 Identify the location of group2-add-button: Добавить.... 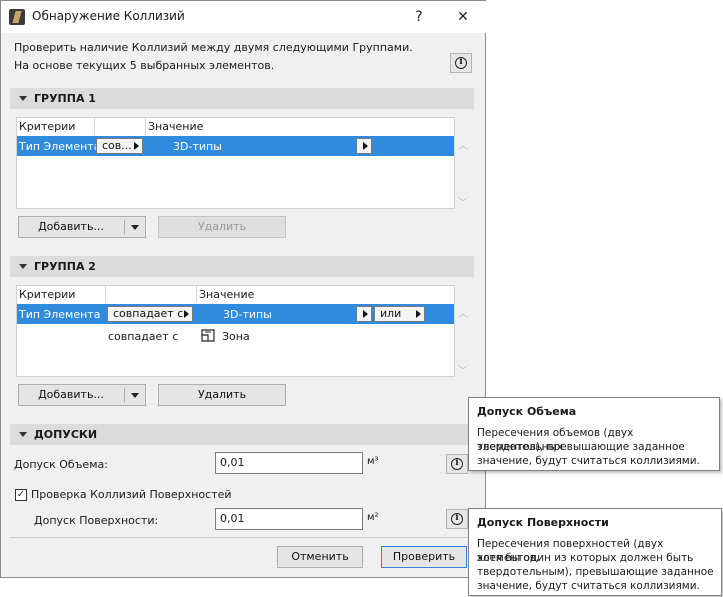
(82, 395).